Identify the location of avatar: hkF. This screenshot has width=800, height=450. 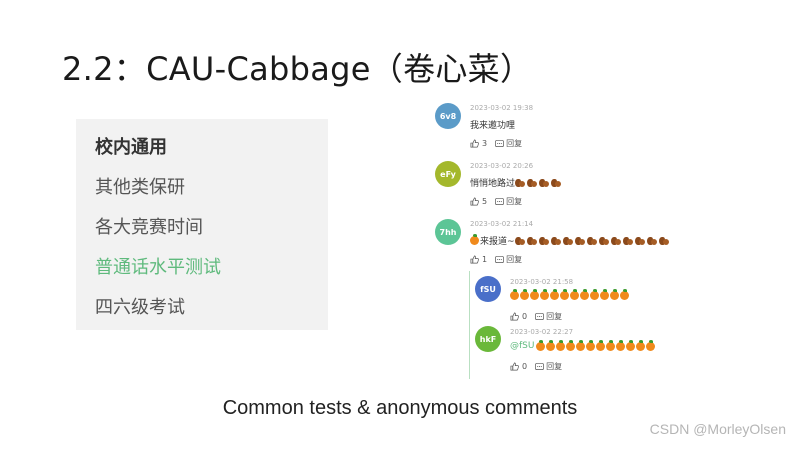
(488, 339).